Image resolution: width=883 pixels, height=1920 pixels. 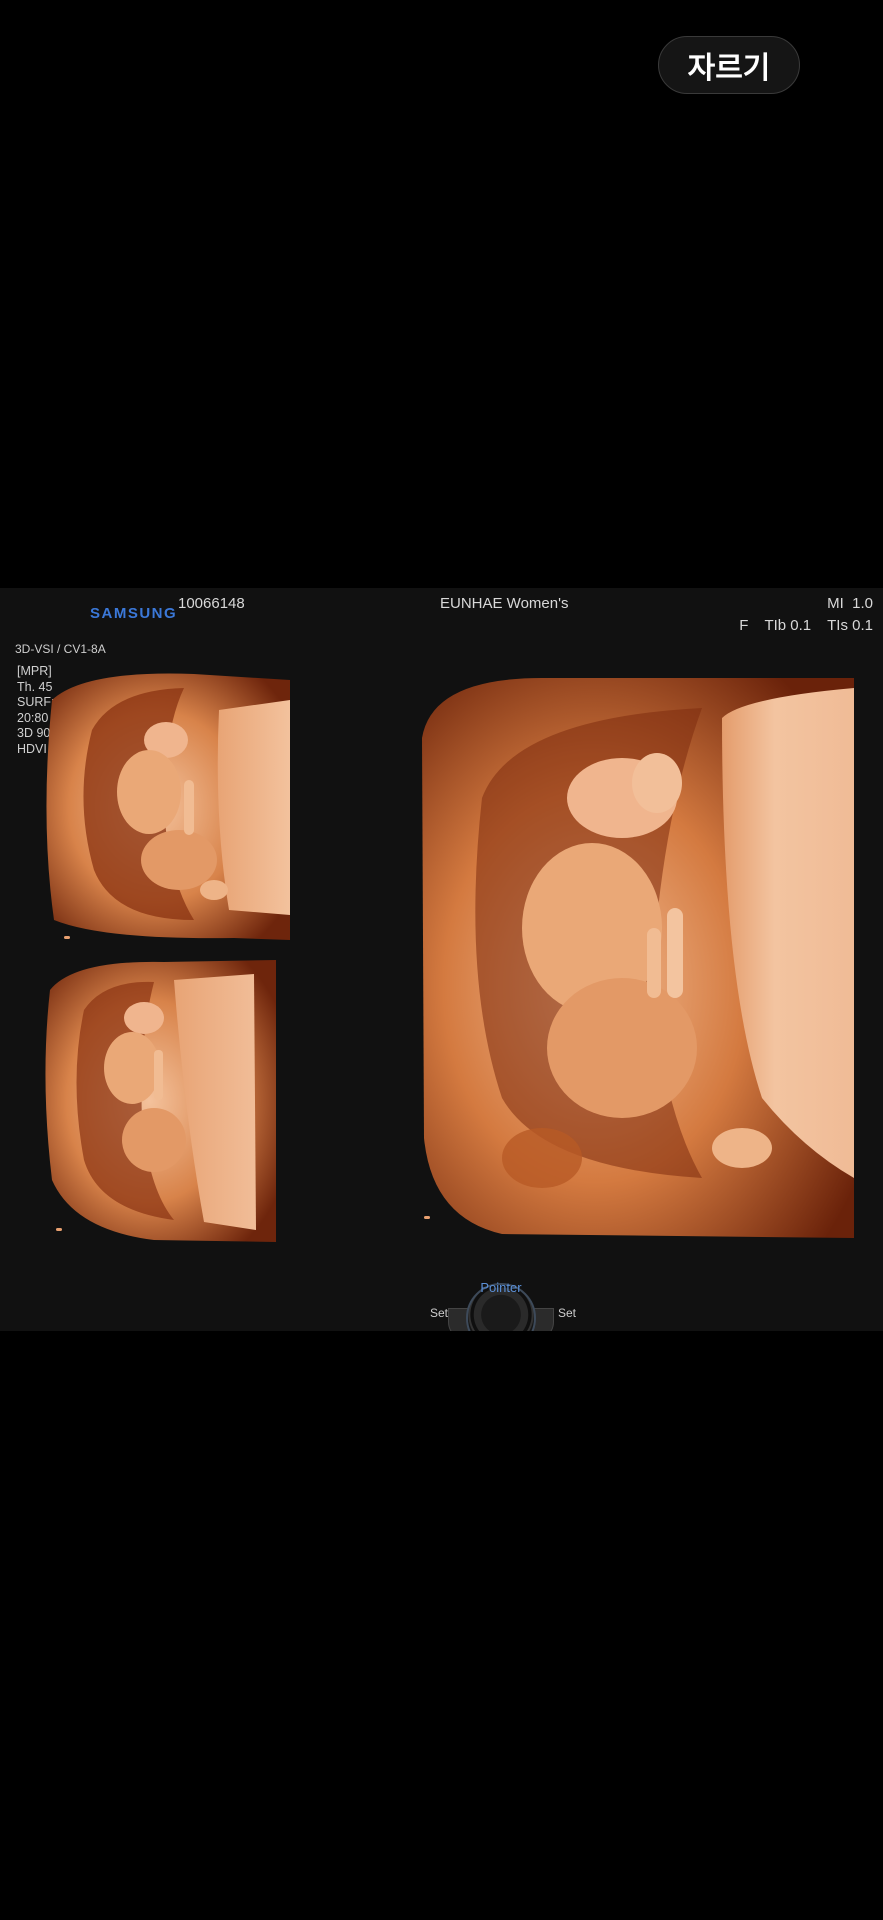 What do you see at coordinates (788, 625) in the screenshot?
I see `param-tib: TIb 0.1` at bounding box center [788, 625].